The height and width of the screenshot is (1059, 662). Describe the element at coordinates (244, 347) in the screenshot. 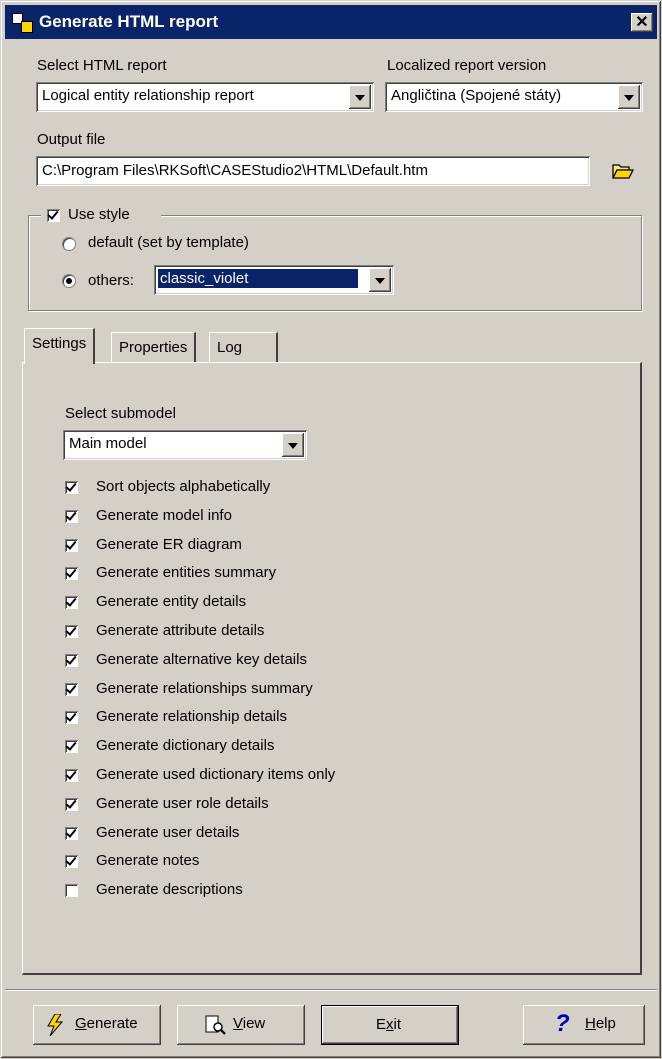

I see `tab-log: Log` at that location.